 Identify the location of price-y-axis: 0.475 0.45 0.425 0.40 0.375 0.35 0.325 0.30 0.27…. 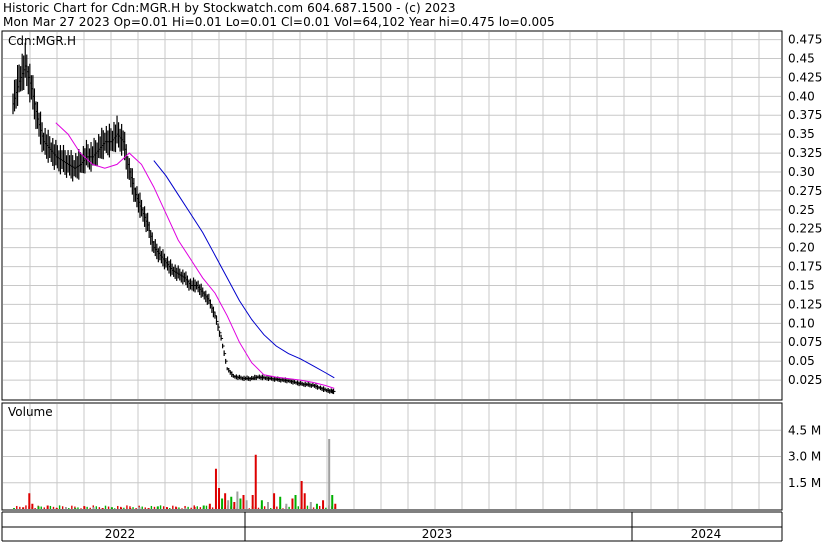
(805, 210).